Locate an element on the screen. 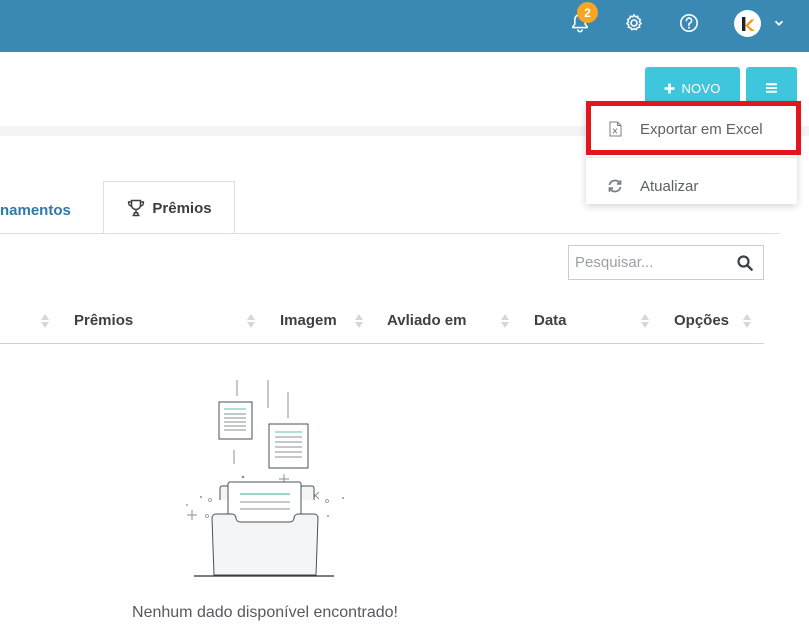 This screenshot has height=634, width=809. column-header-data: Data is located at coordinates (550, 320).